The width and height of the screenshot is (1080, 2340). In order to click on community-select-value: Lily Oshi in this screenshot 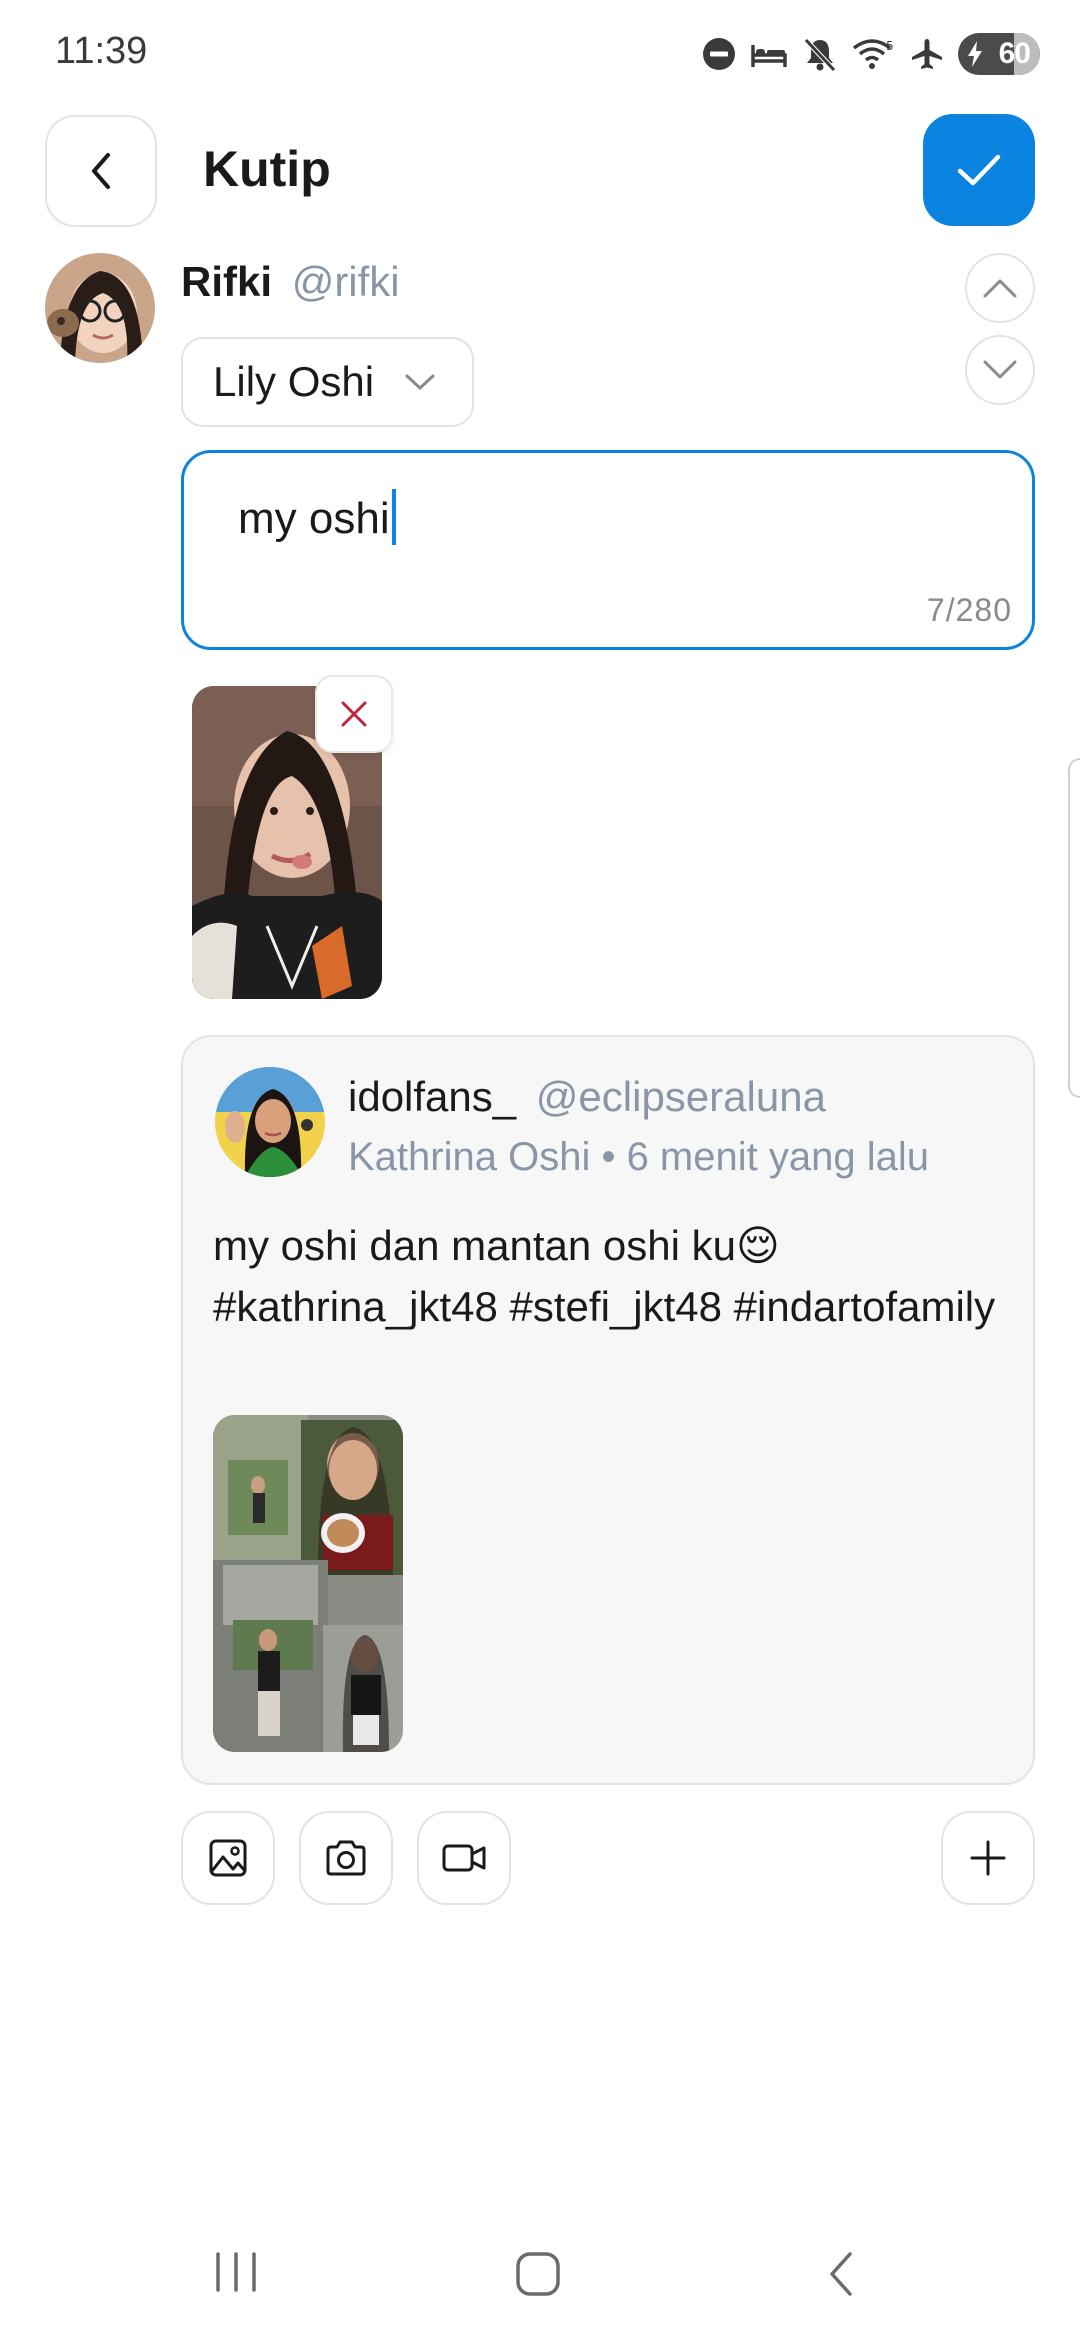, I will do `click(294, 381)`.